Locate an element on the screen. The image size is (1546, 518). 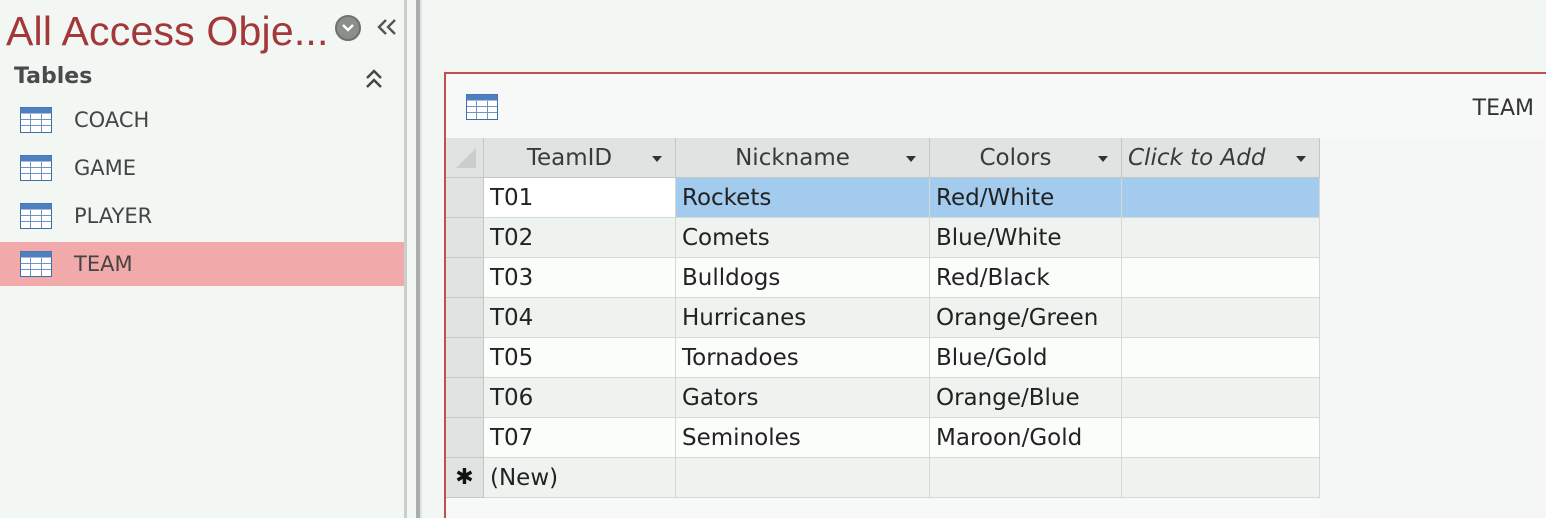
document-tab-title: TEAM is located at coordinates (1503, 108).